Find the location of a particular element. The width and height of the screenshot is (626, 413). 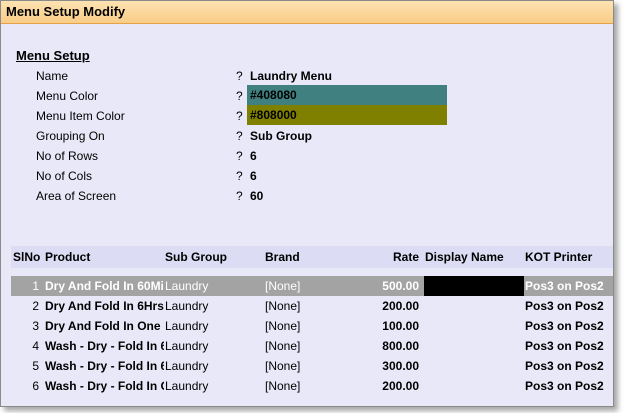

field-prompt-no-of-cols: ? is located at coordinates (239, 176).